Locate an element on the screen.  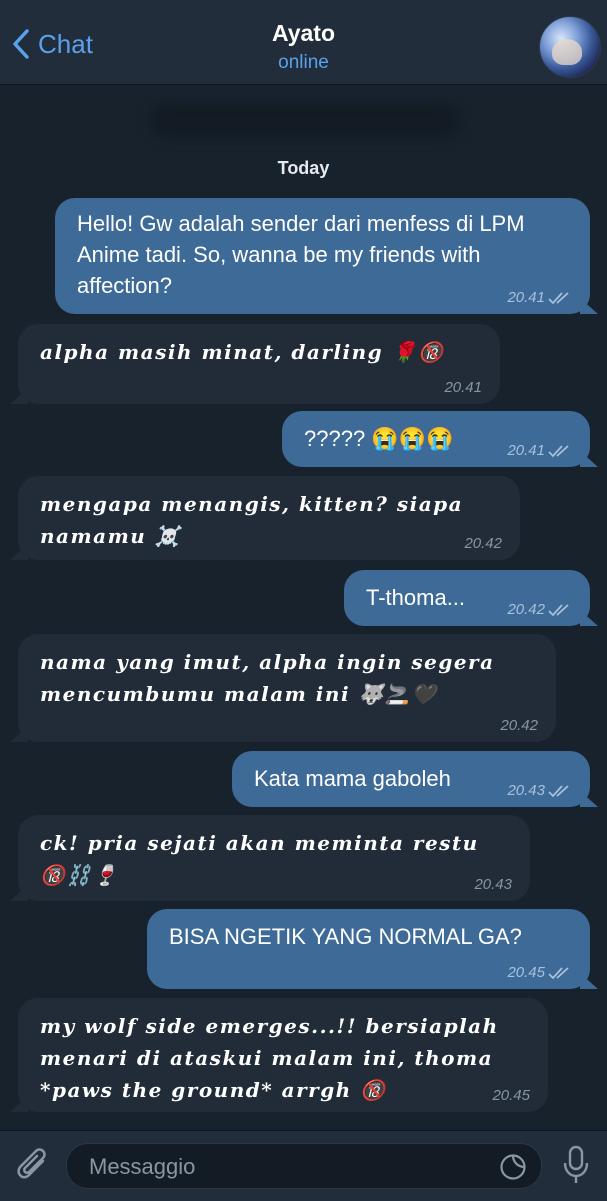
sticker-button is located at coordinates (513, 1169).